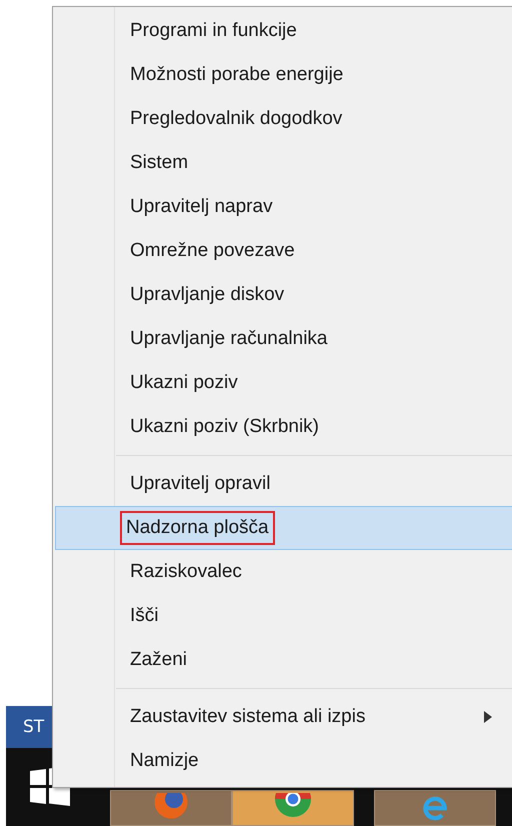 Image resolution: width=512 pixels, height=826 pixels. What do you see at coordinates (283, 31) in the screenshot?
I see `menu-item: Programi in funkcije` at bounding box center [283, 31].